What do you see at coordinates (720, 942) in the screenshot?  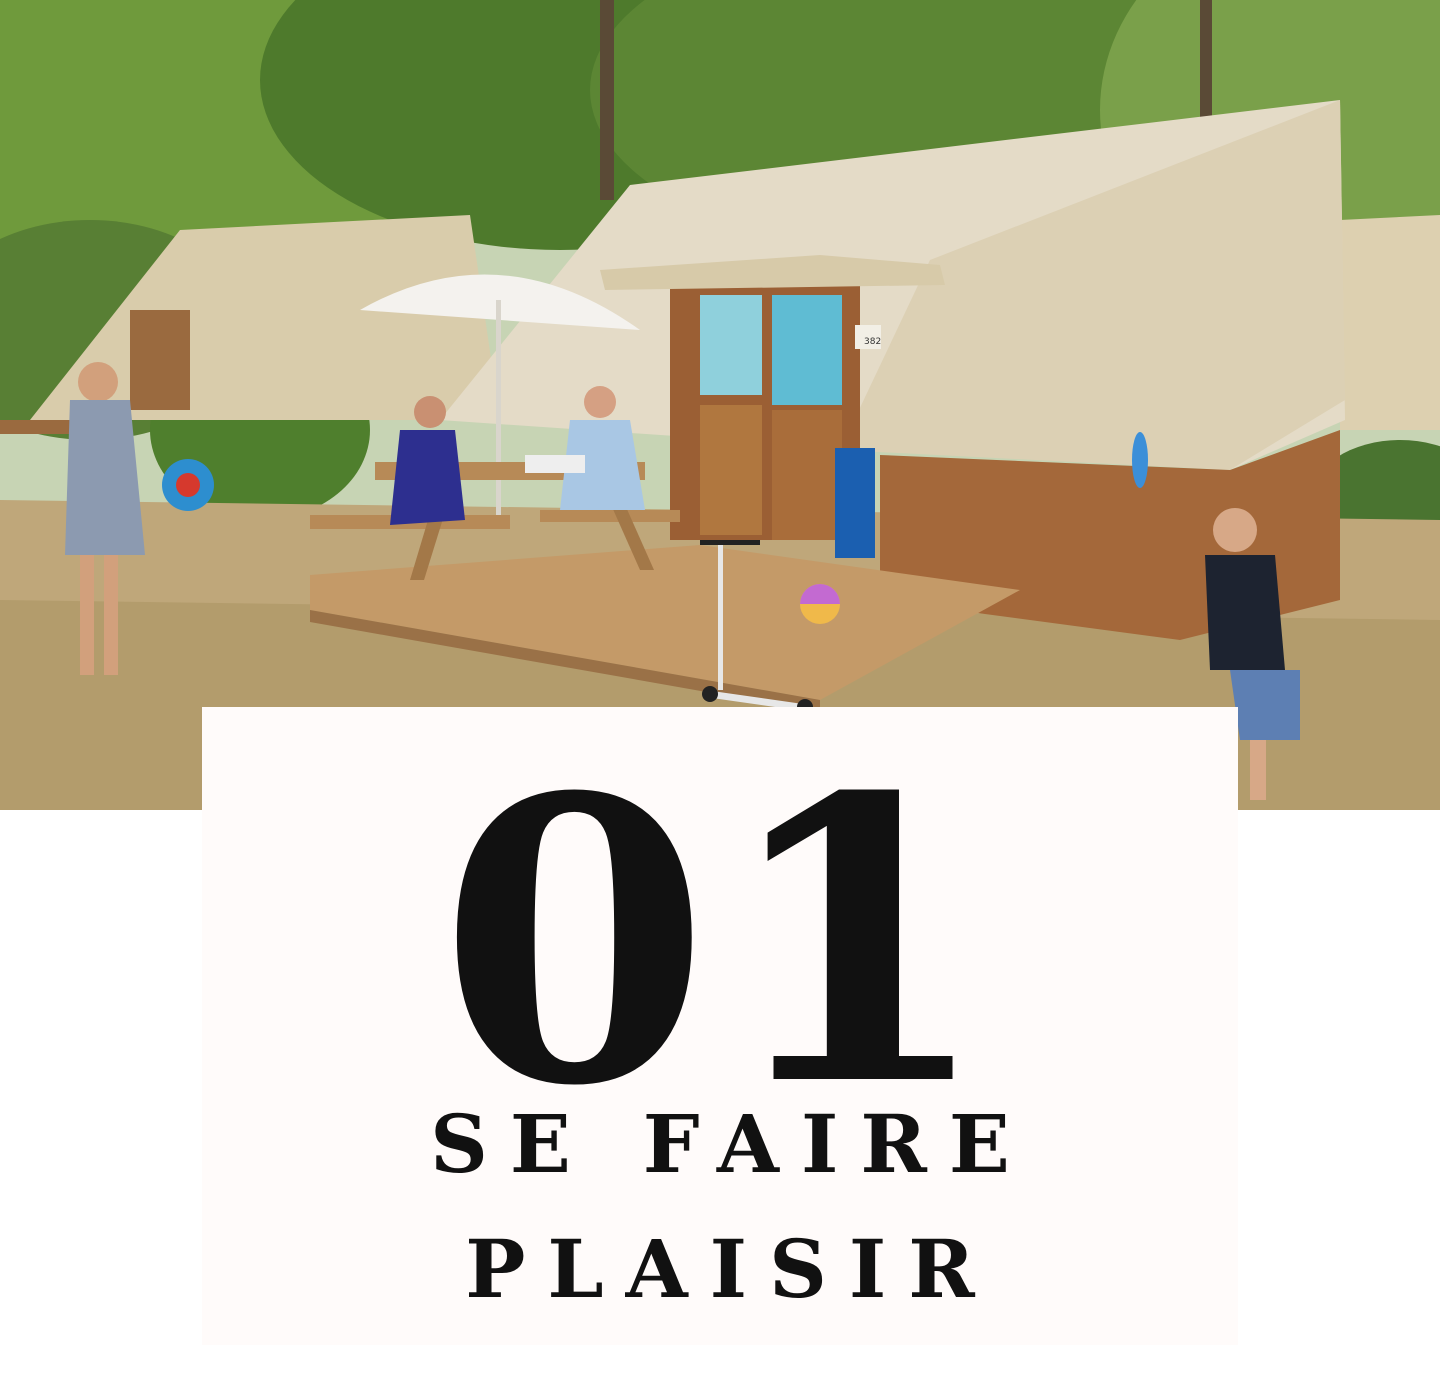 I see `section-number: 01` at bounding box center [720, 942].